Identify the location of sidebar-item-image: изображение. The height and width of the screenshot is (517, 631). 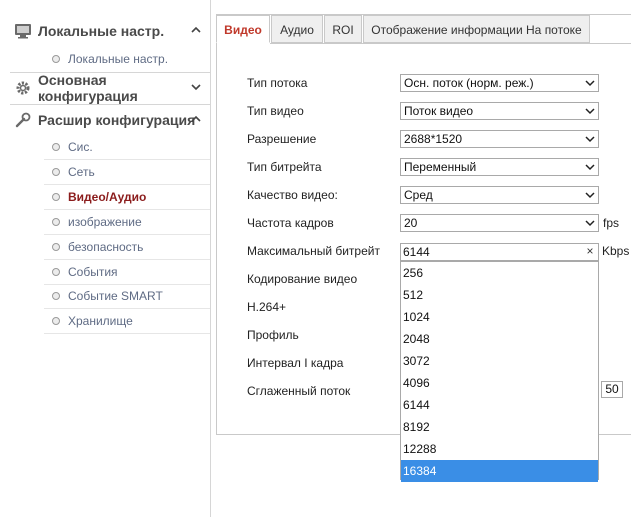
(127, 222).